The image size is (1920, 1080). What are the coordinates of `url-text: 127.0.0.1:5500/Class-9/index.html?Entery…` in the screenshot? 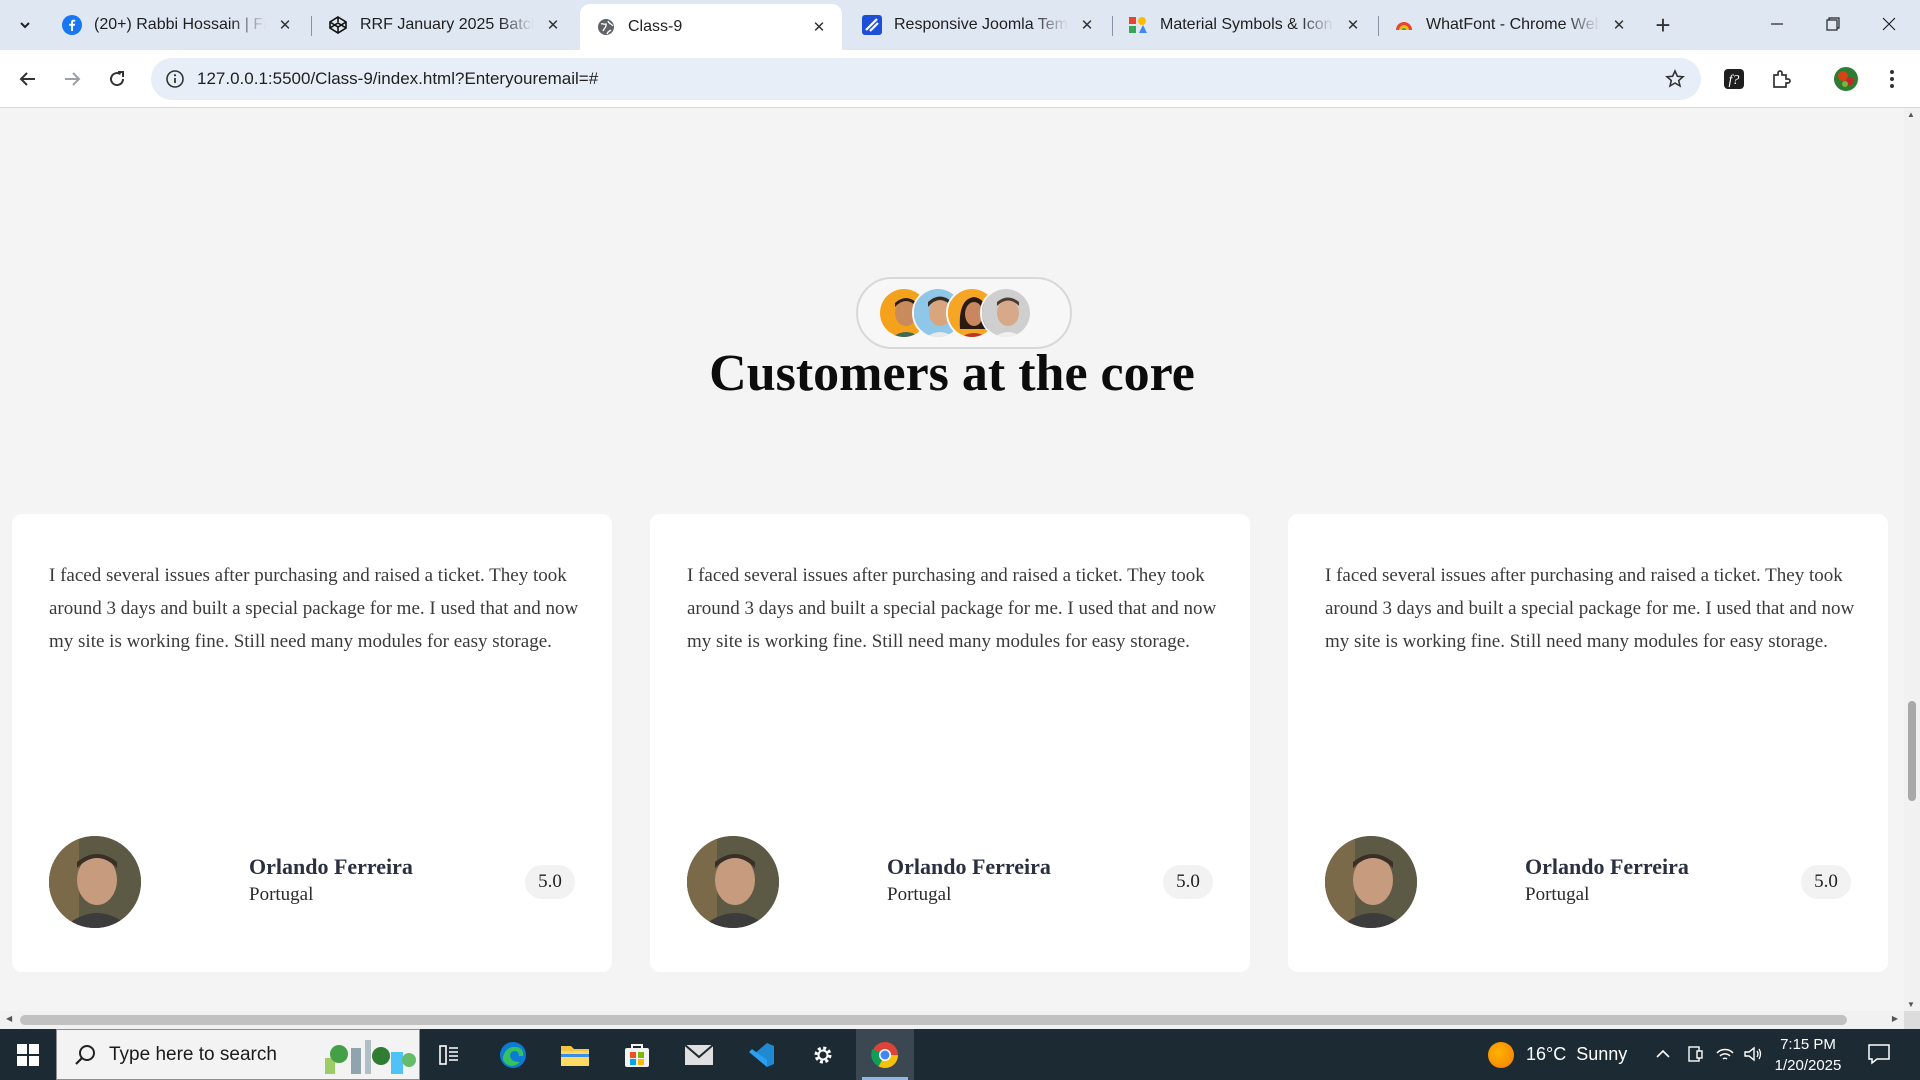 It's located at (398, 78).